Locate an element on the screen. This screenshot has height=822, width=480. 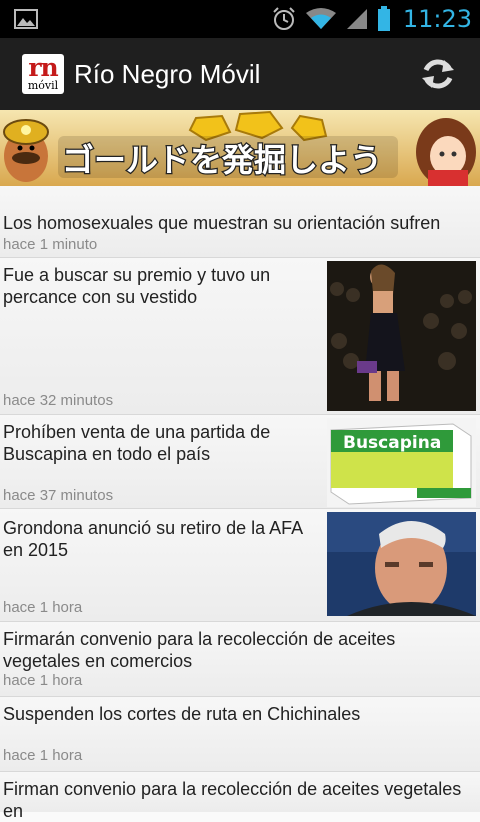
logo-subtext: móvil is located at coordinates (43, 85).